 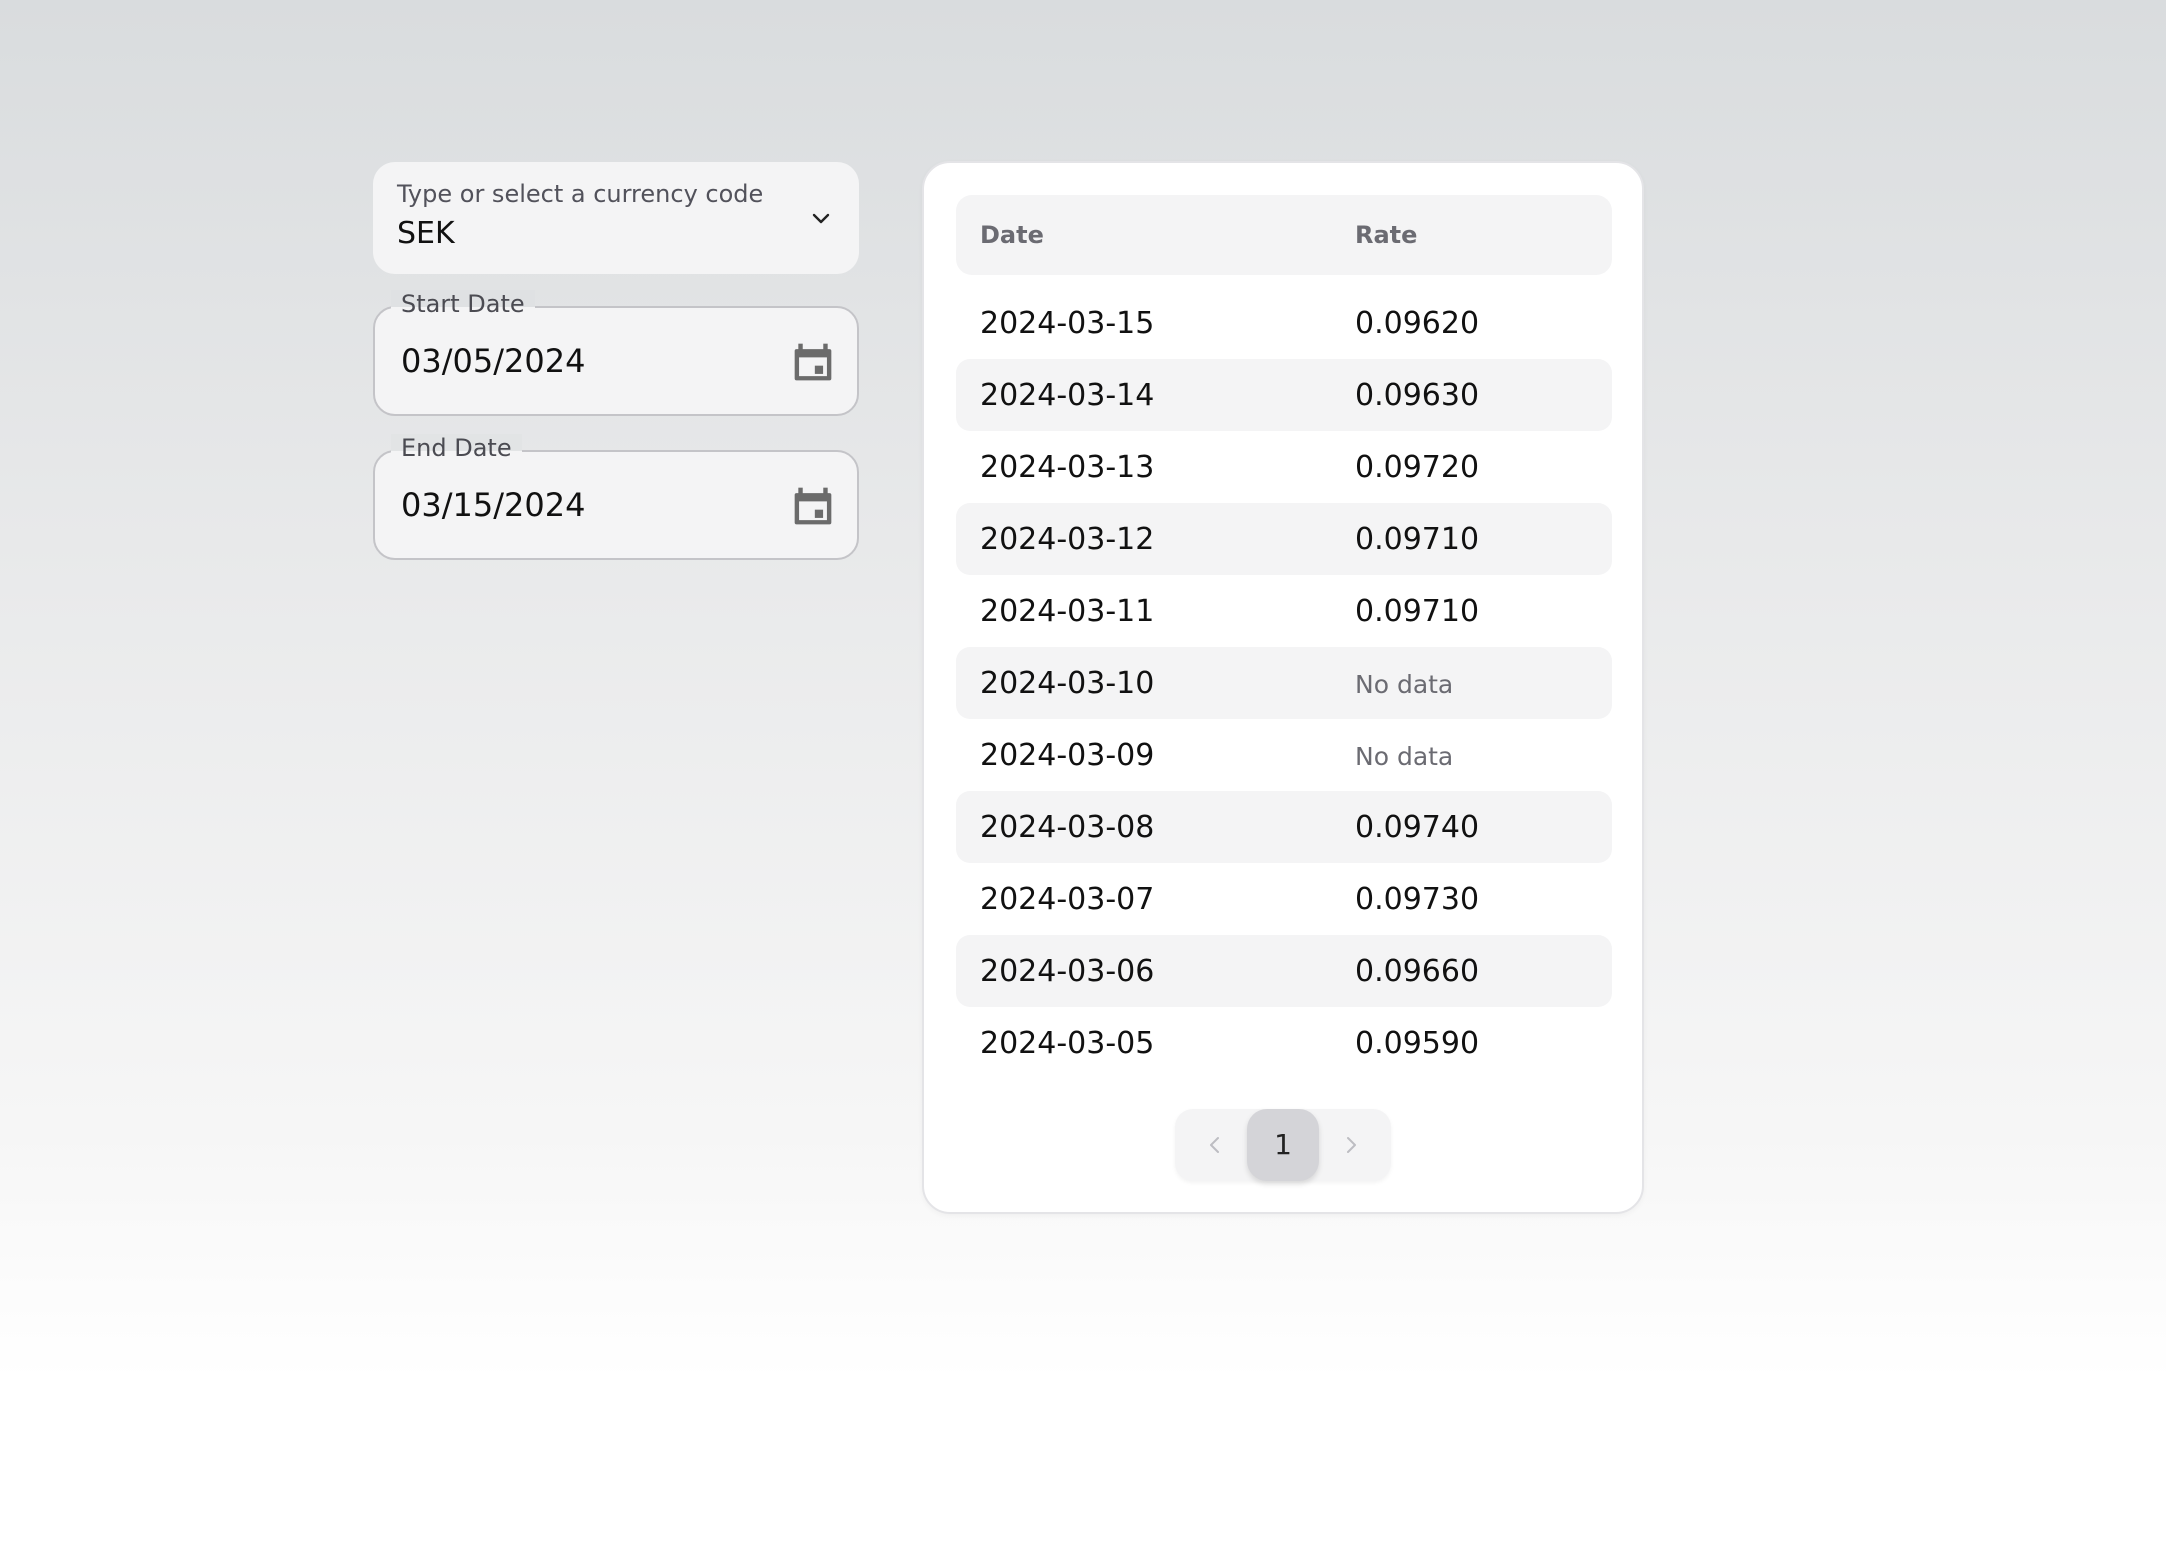 What do you see at coordinates (1067, 395) in the screenshot?
I see `row-date: 2024-03-14` at bounding box center [1067, 395].